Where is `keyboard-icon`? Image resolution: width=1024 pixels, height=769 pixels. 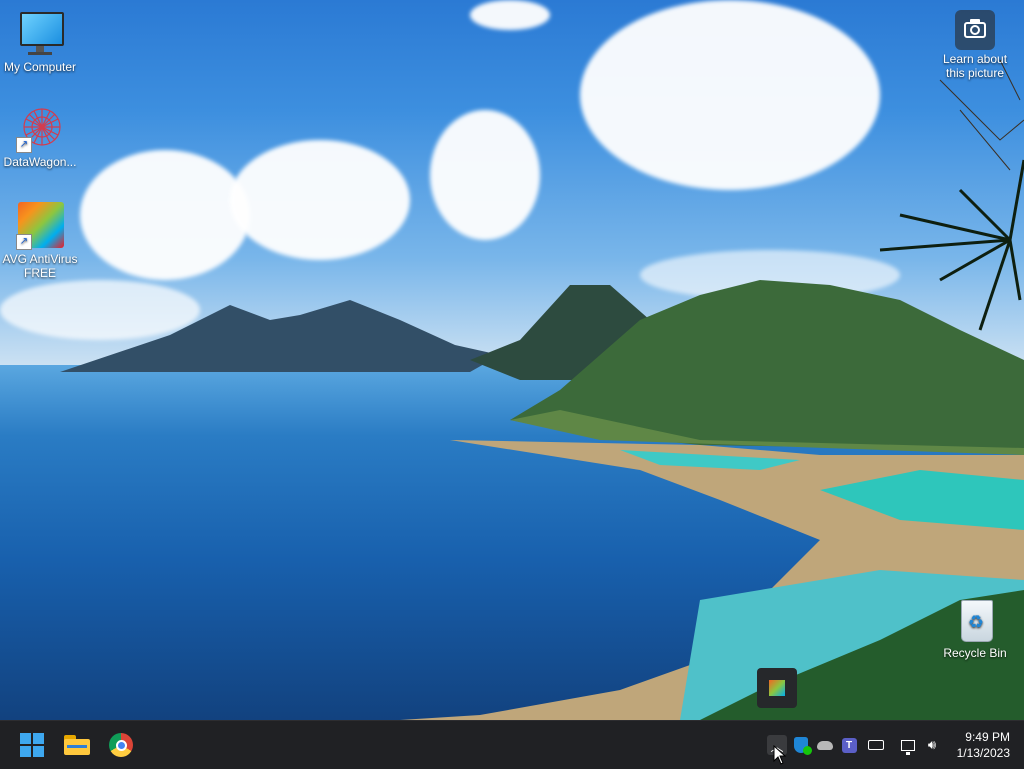
keyboard-icon is located at coordinates (876, 745).